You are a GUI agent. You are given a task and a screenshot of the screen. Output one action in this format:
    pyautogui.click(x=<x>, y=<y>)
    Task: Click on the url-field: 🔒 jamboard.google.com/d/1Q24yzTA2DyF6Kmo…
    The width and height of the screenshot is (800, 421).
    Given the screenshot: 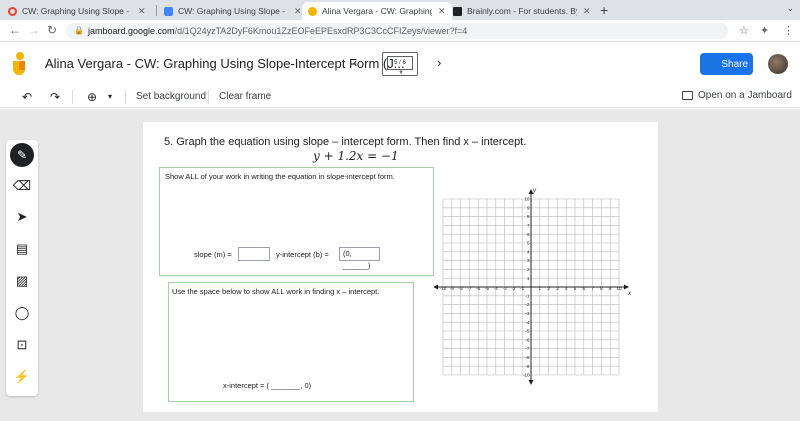 What is the action you would take?
    pyautogui.click(x=397, y=31)
    